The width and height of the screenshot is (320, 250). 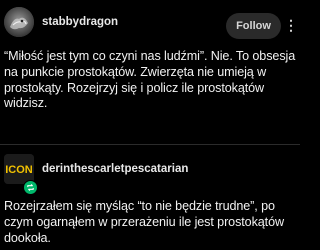 What do you see at coordinates (30, 187) in the screenshot?
I see `reblog-icon` at bounding box center [30, 187].